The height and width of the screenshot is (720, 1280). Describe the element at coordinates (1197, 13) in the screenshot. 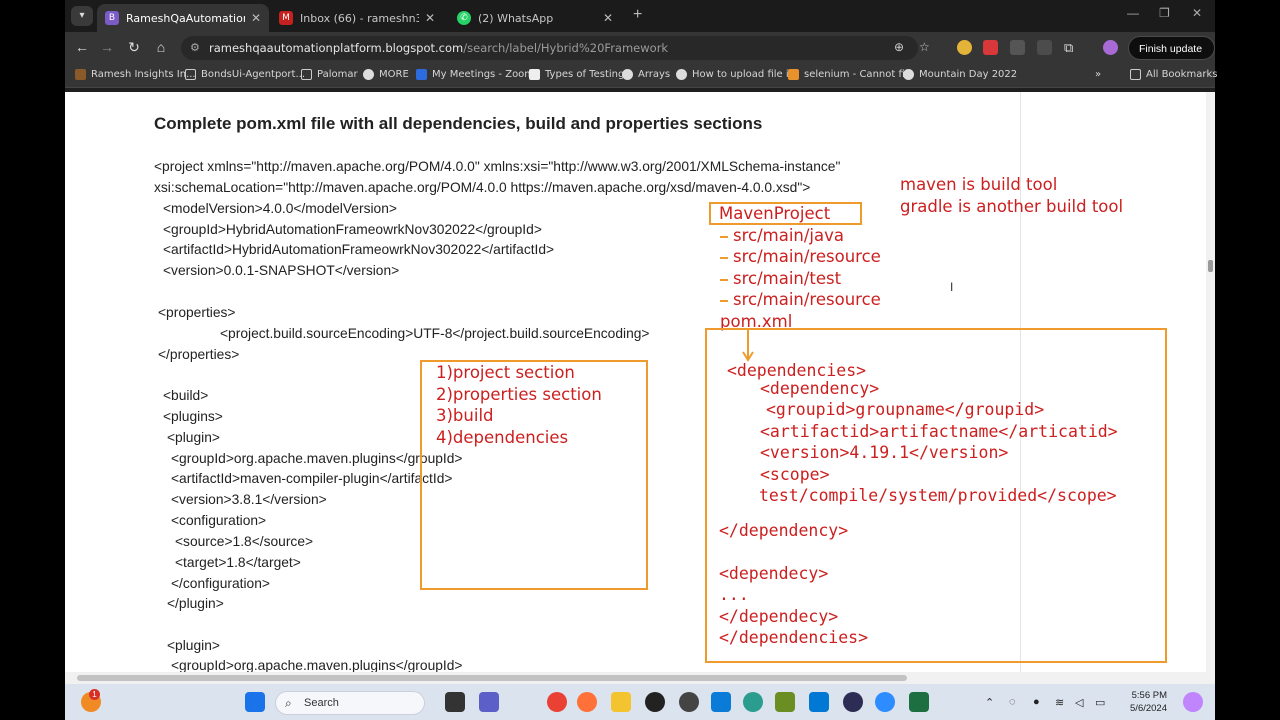

I see `close-window-icon: ✕` at that location.